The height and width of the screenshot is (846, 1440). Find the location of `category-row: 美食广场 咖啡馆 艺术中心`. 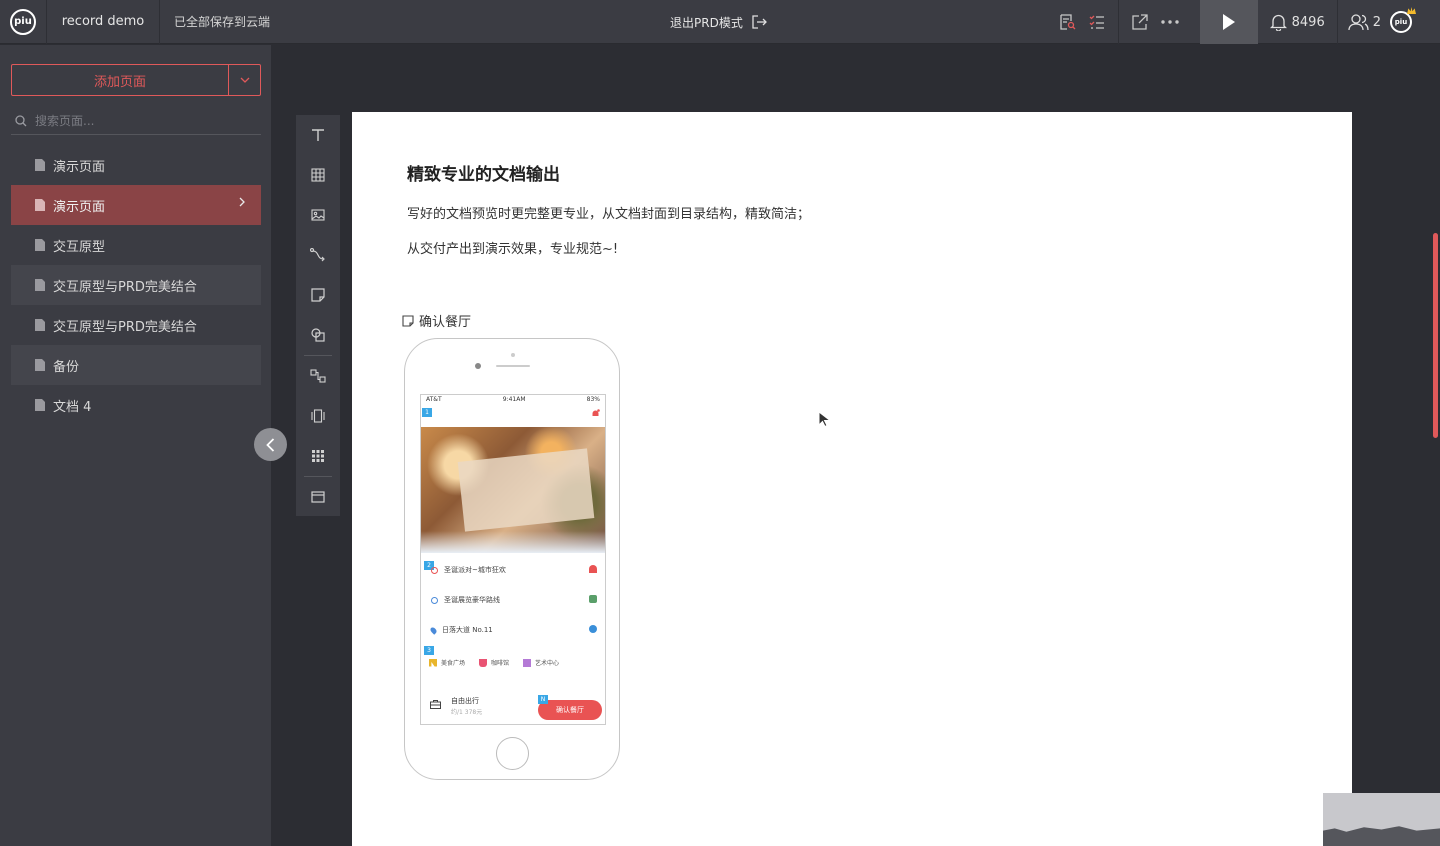

category-row: 美食广场 咖啡馆 艺术中心 is located at coordinates (494, 662).